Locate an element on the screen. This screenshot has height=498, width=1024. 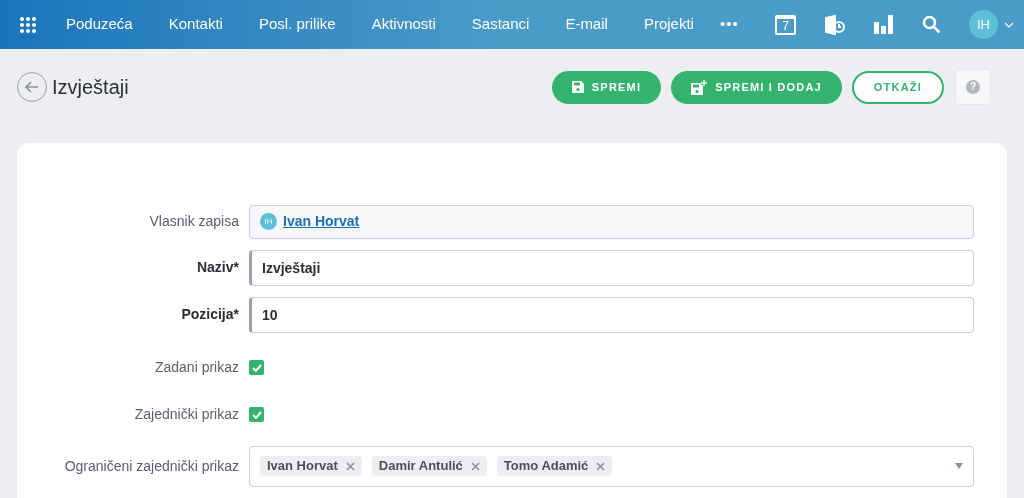
owner-field: IH Ivan Horvat is located at coordinates (611, 221).